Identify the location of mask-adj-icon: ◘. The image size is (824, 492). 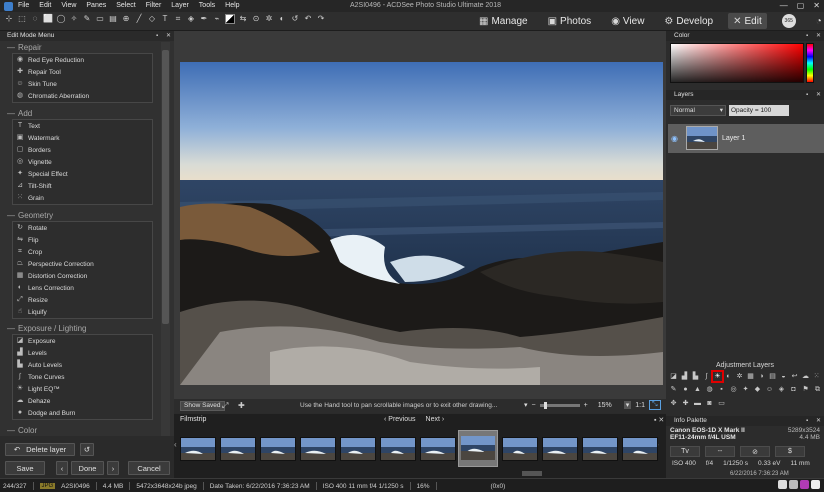
(793, 389).